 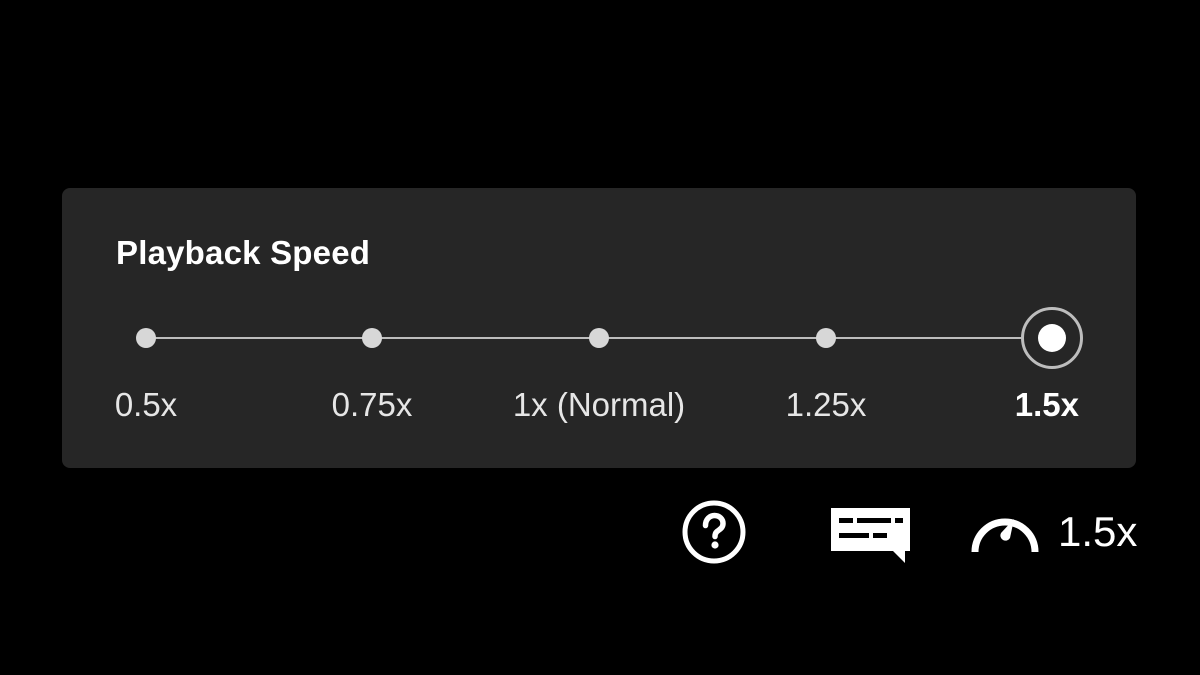 I want to click on help-button, so click(x=714, y=533).